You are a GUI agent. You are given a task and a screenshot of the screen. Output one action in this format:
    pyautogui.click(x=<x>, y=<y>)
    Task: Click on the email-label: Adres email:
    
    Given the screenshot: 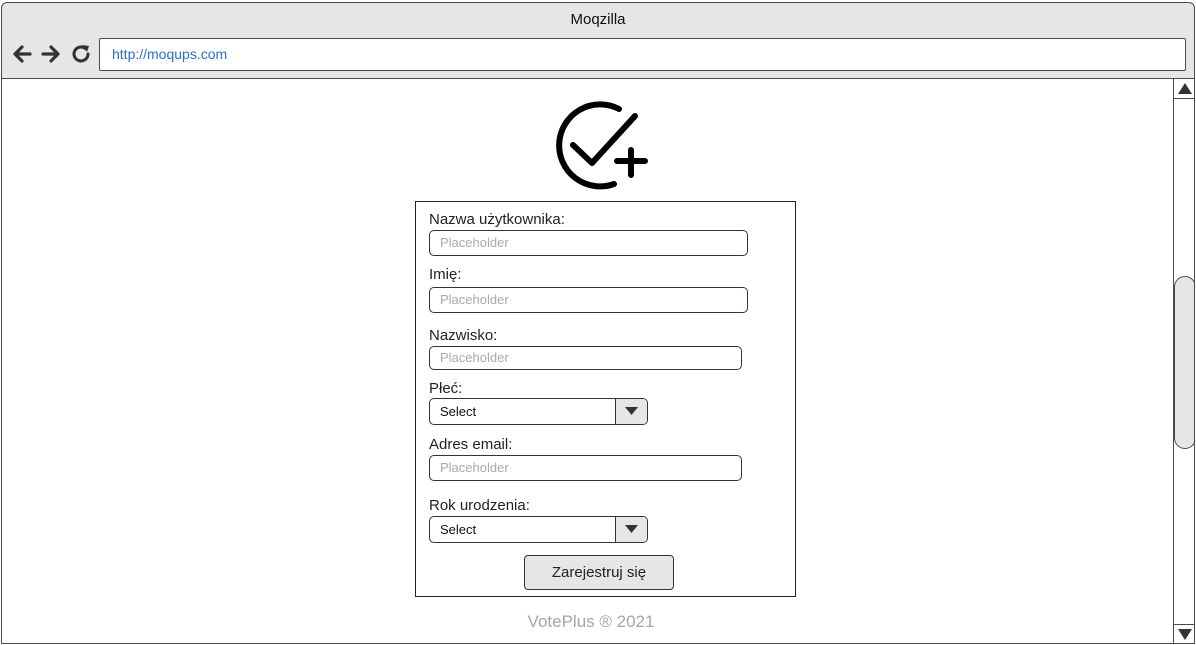 What is the action you would take?
    pyautogui.click(x=471, y=444)
    